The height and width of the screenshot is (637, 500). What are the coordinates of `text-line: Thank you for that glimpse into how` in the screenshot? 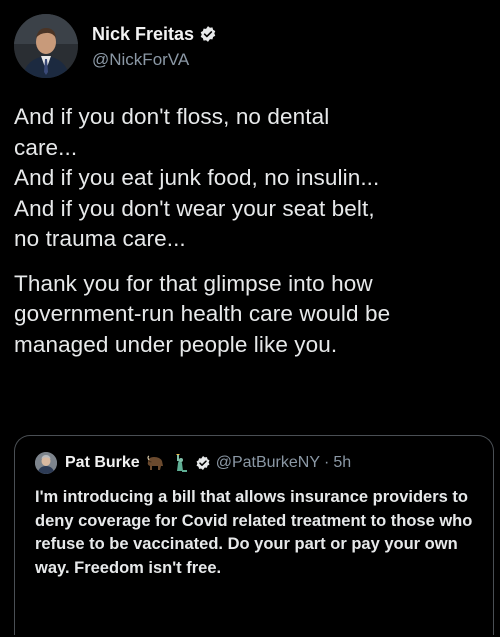 It's located at (193, 283).